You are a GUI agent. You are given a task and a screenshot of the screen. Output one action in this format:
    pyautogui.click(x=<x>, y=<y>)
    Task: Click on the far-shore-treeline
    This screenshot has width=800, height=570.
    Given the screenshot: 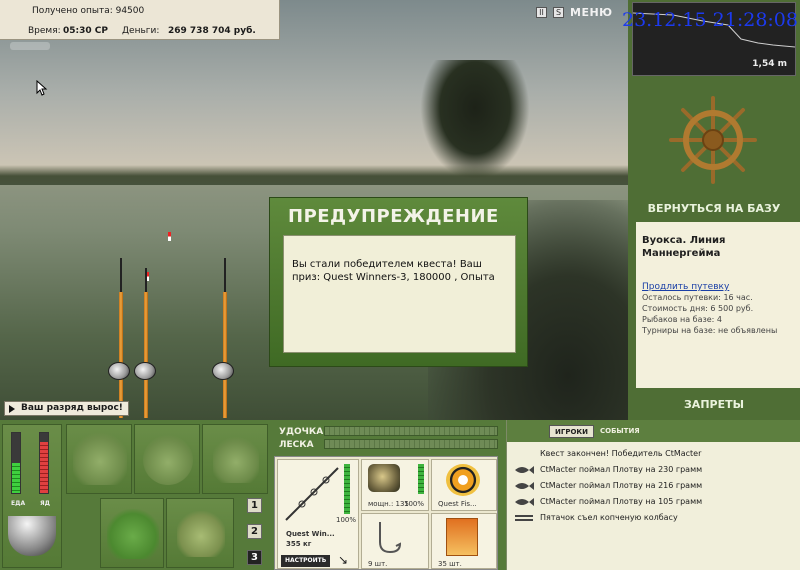 What is the action you would take?
    pyautogui.click(x=314, y=175)
    